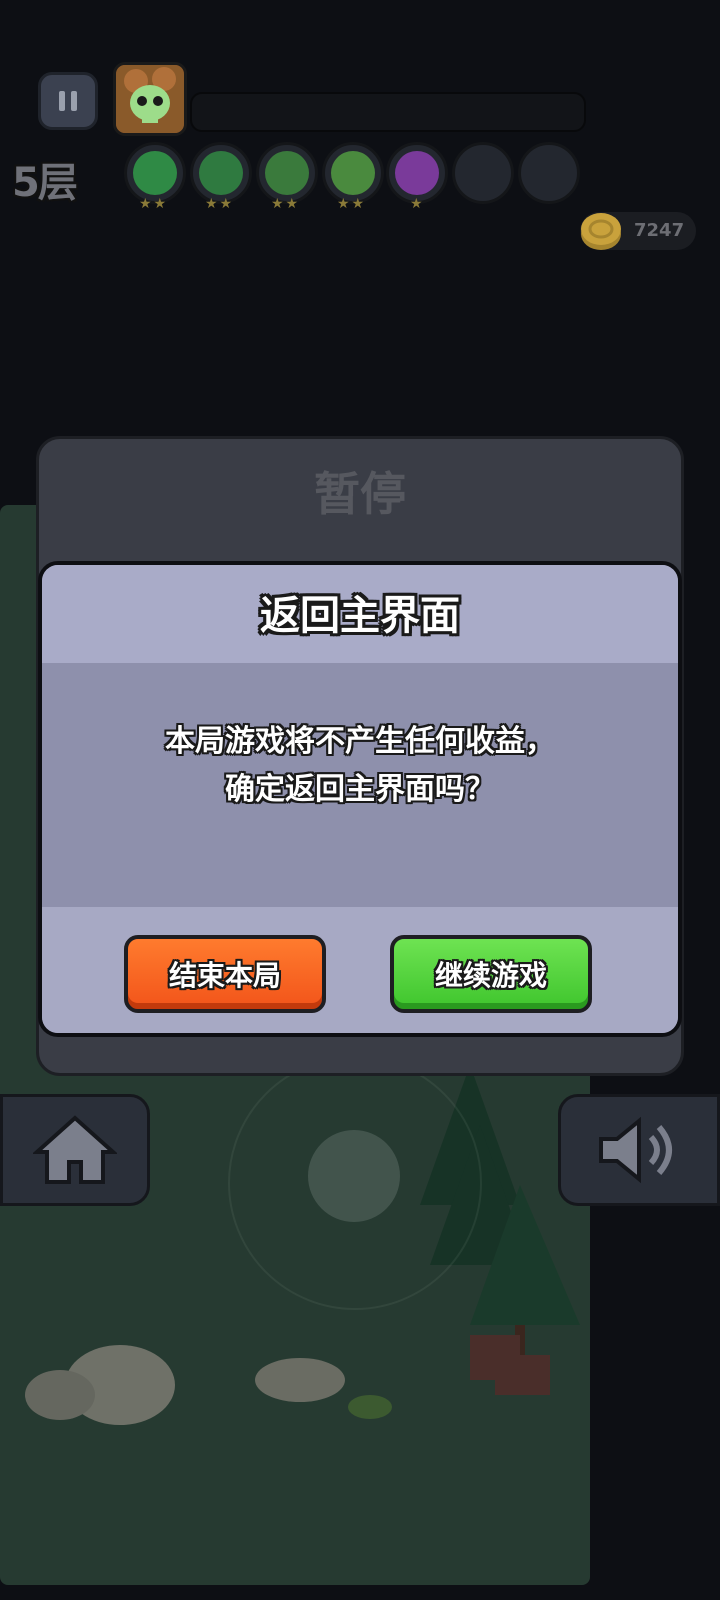  I want to click on dialog-header: 返回主界面, so click(360, 614).